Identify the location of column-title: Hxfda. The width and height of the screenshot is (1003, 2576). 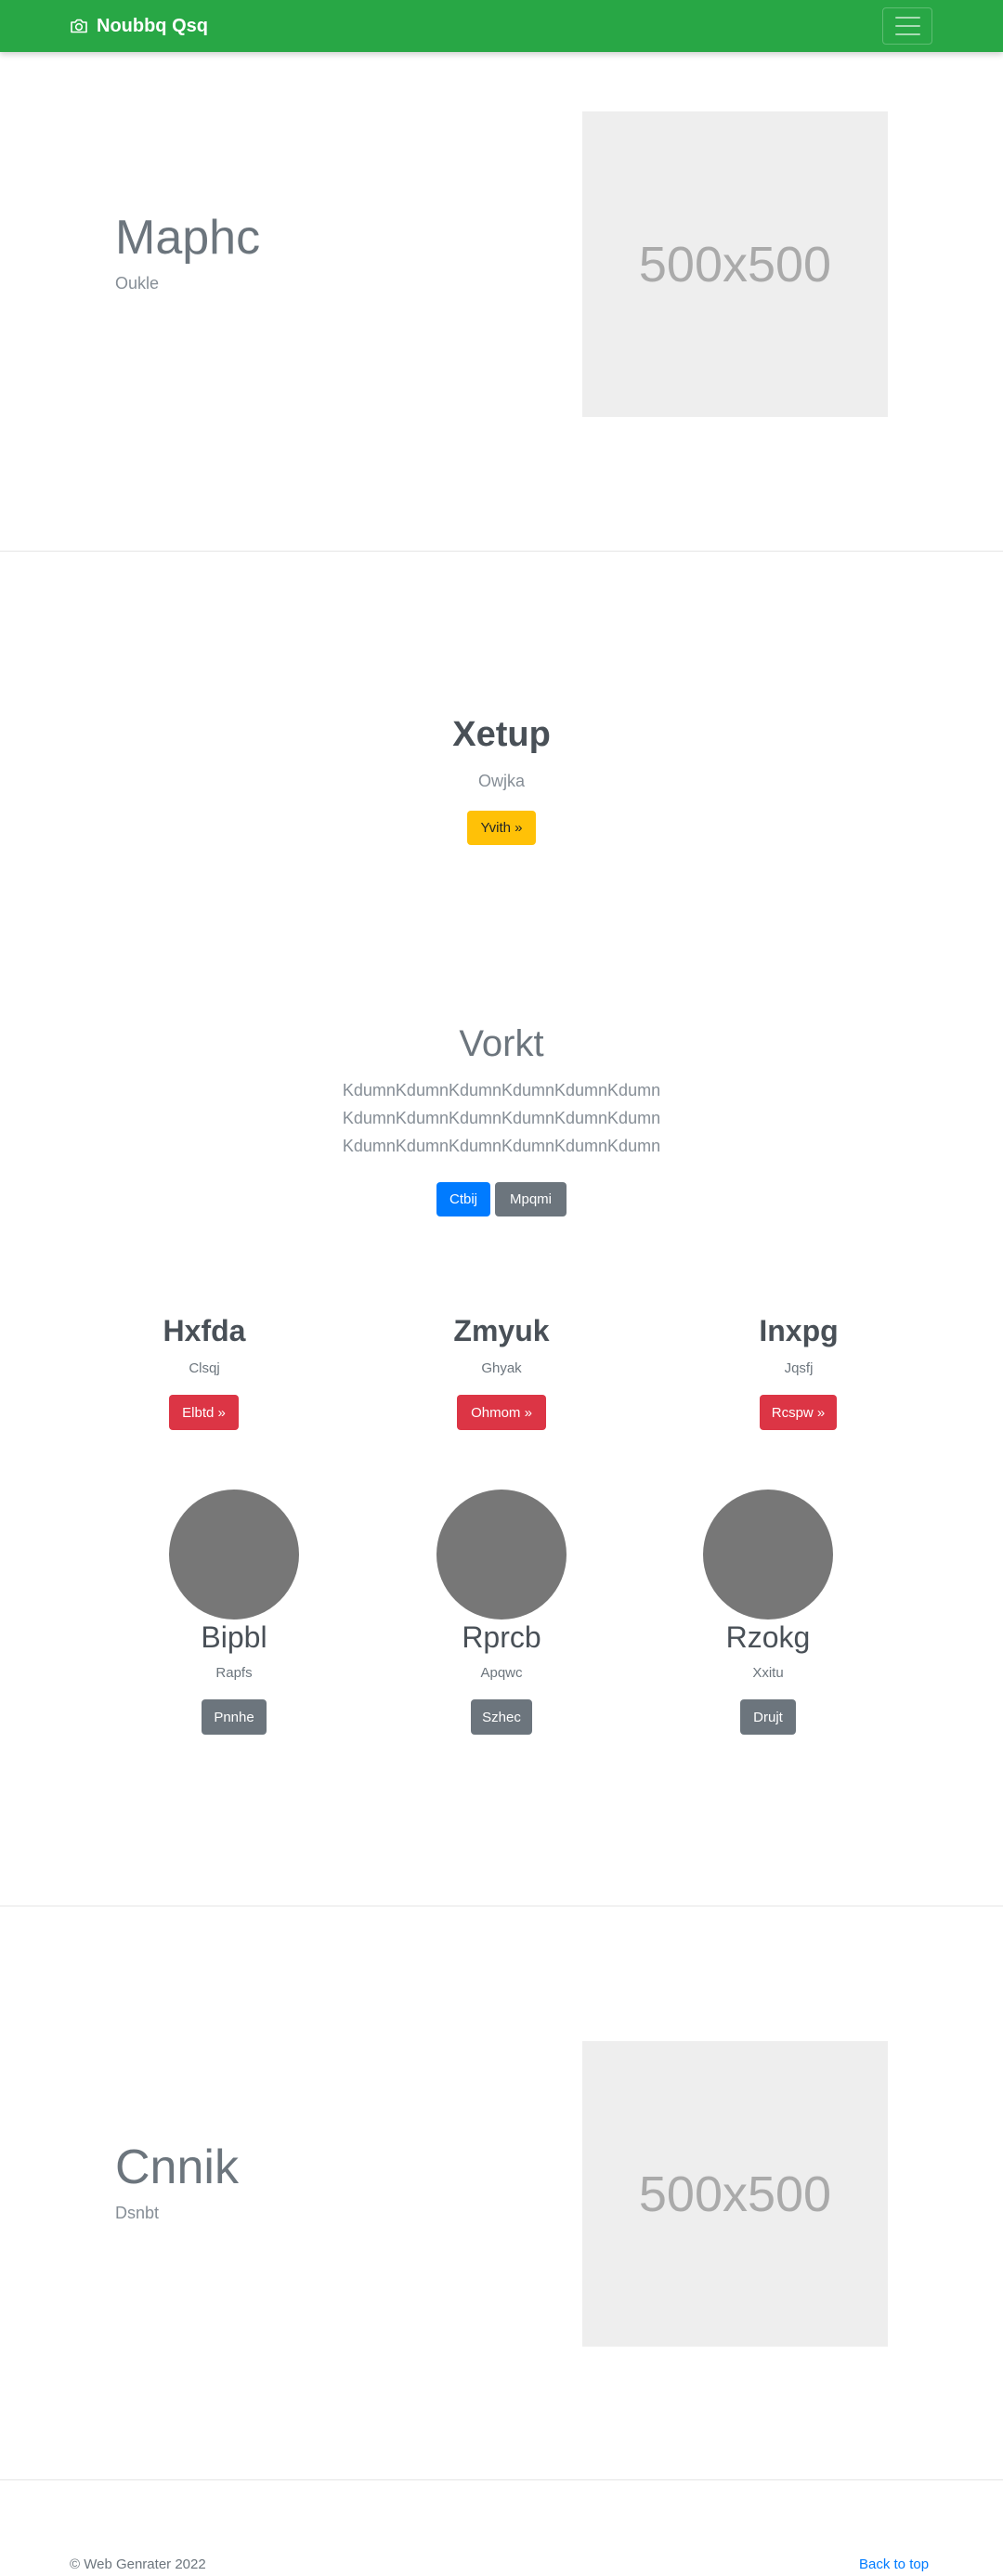
(204, 1330).